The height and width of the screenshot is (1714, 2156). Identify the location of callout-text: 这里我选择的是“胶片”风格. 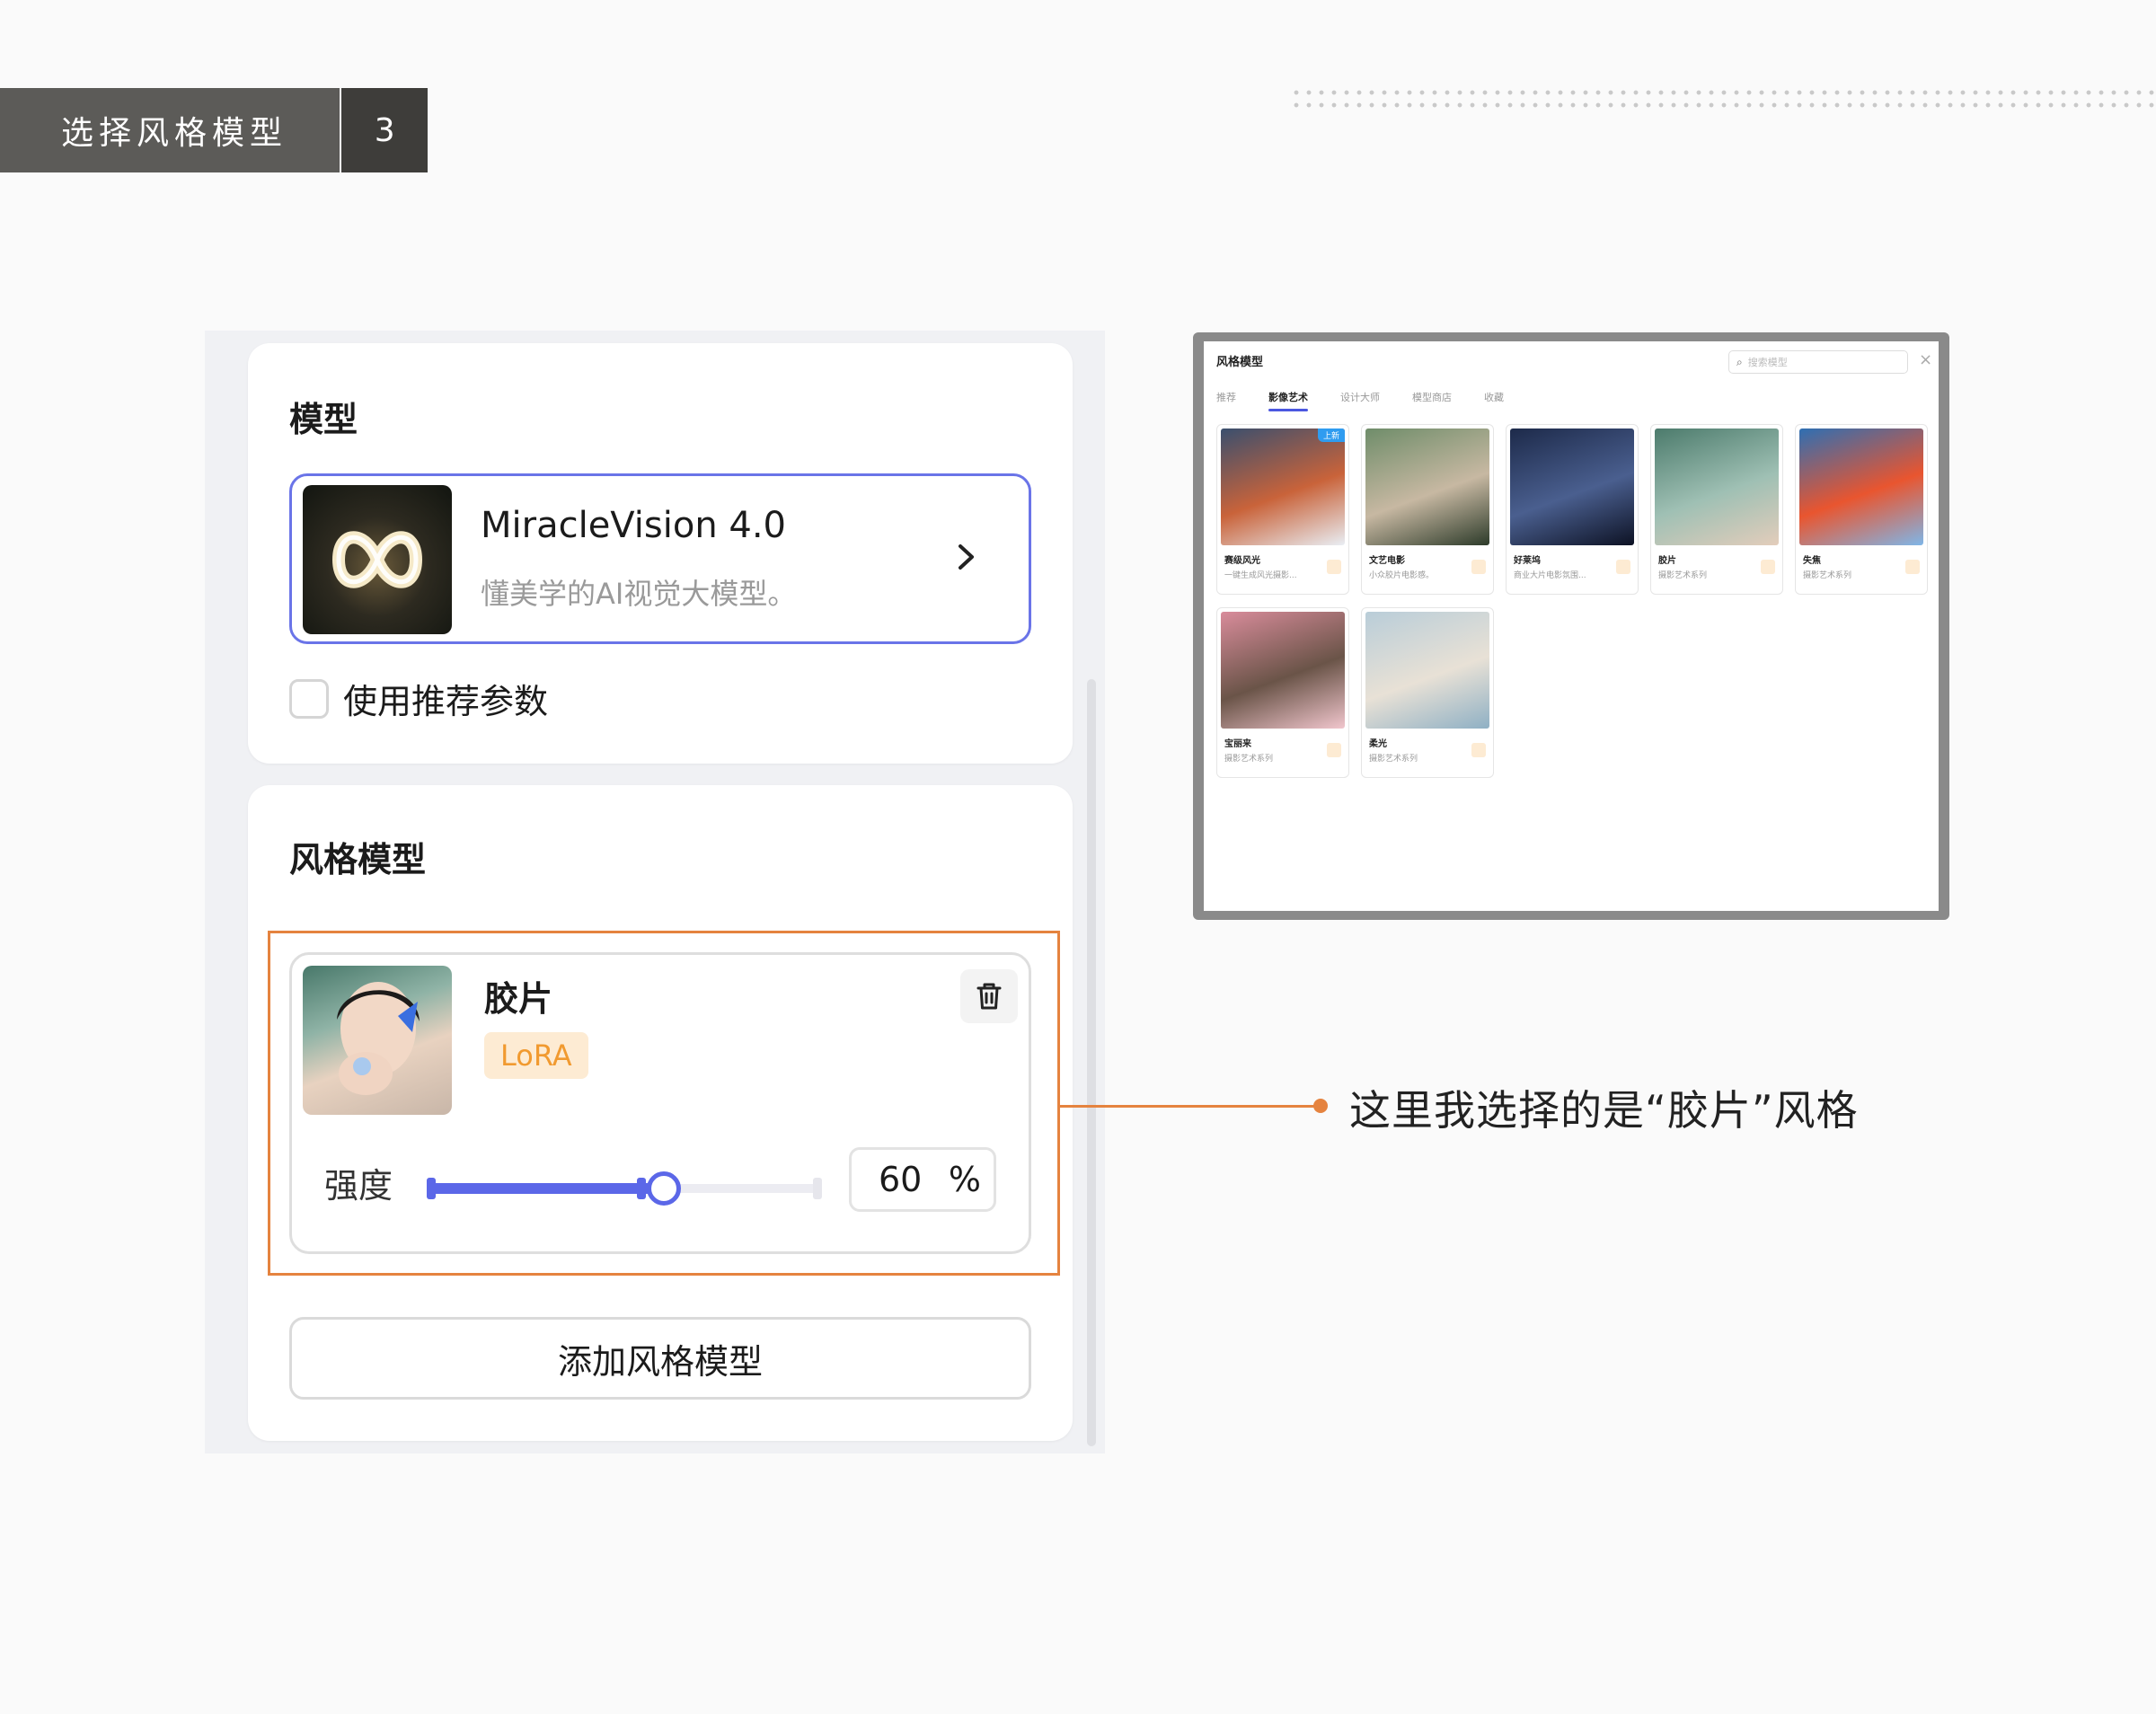
(1604, 1110).